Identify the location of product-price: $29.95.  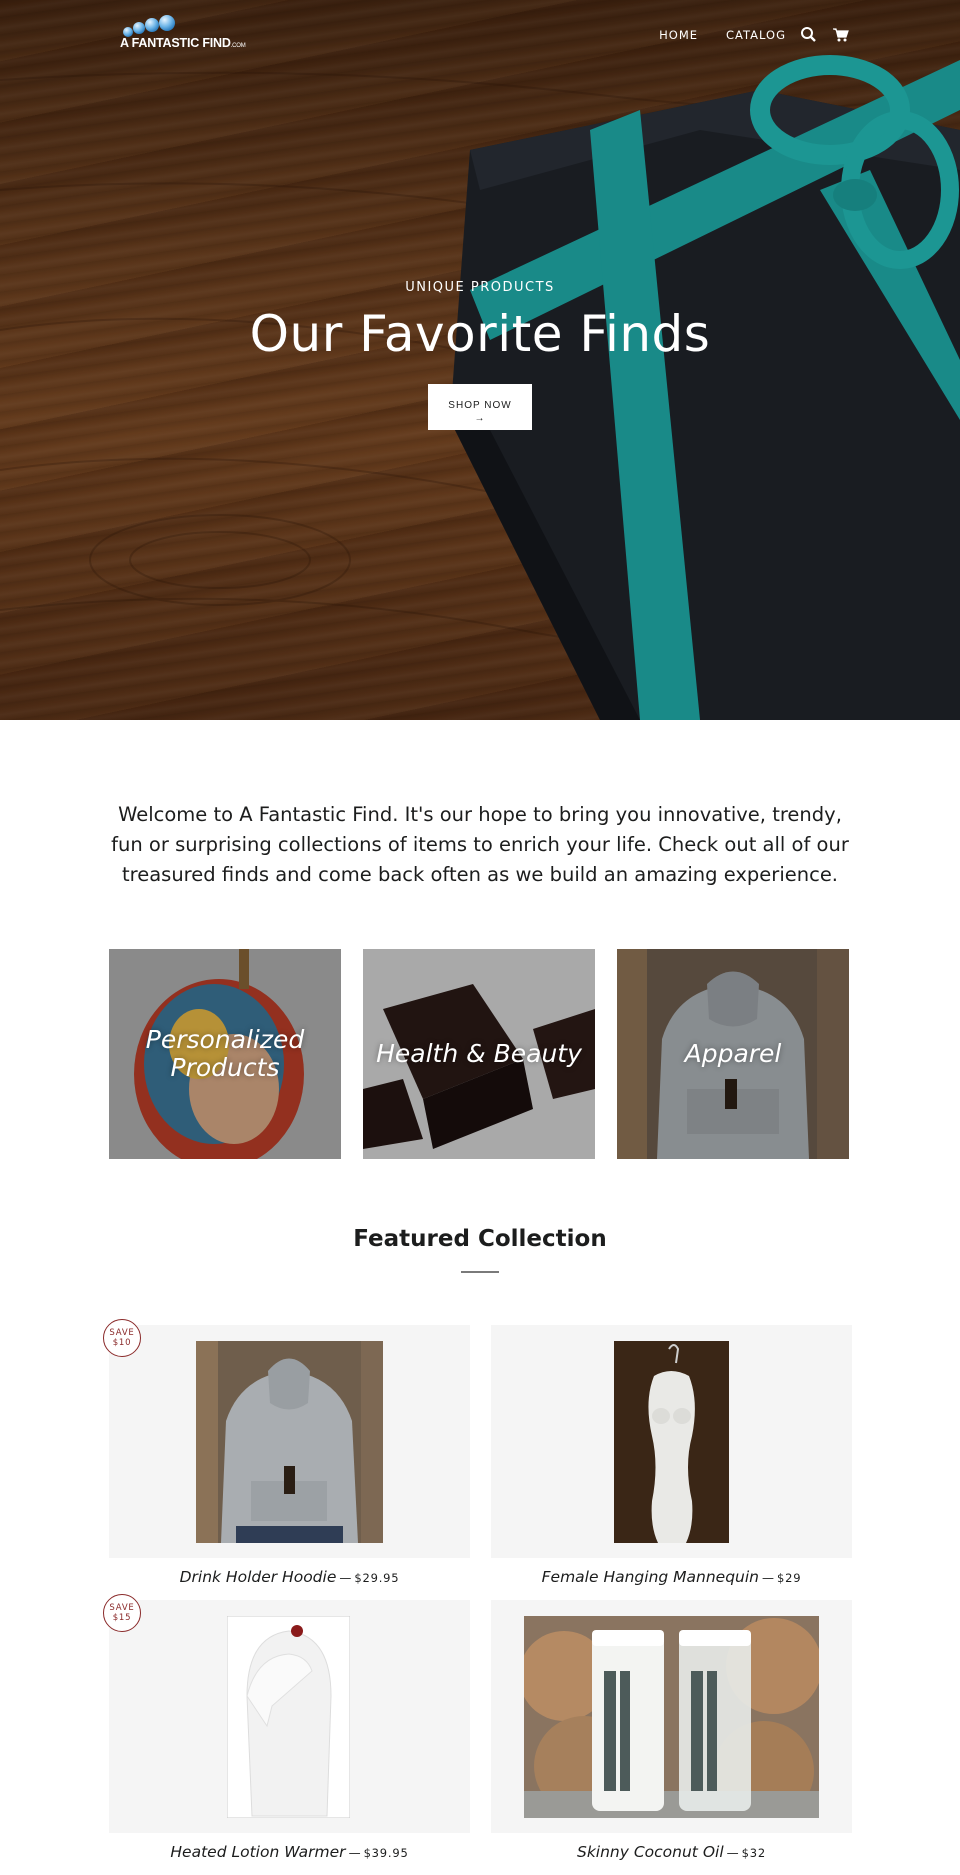
(377, 1578).